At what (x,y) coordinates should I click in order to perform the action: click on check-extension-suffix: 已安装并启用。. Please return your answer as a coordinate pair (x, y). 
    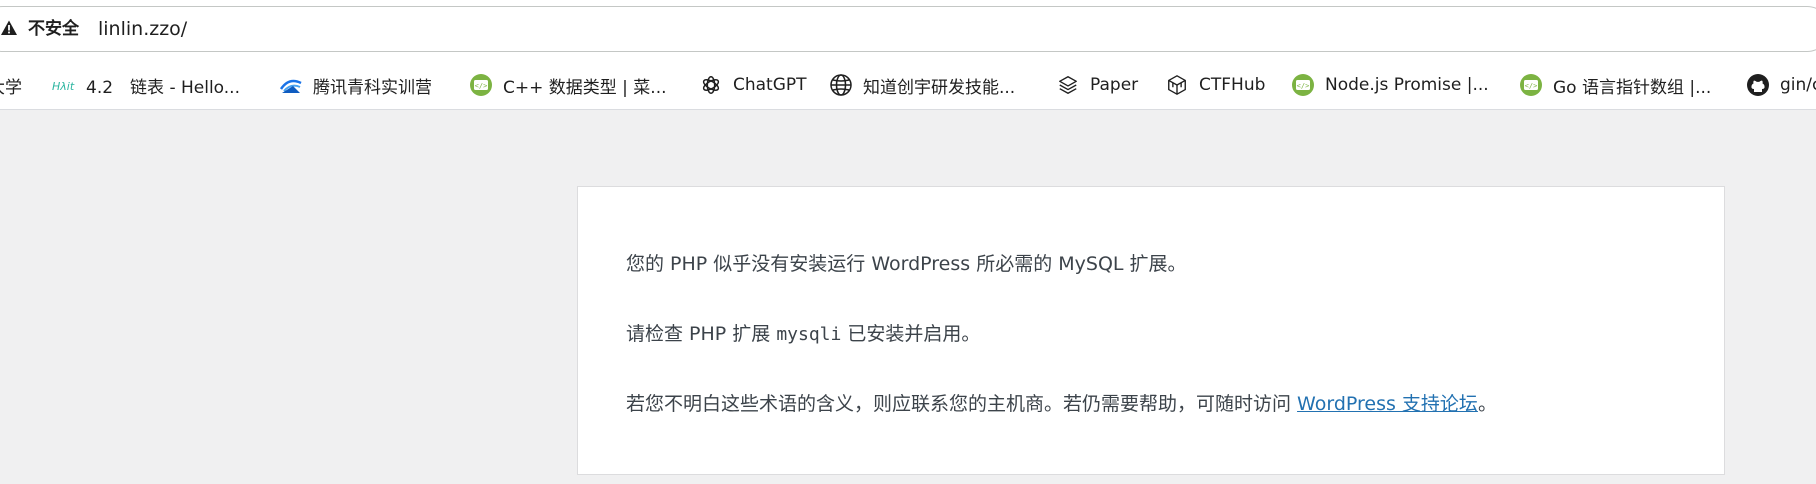
    Looking at the image, I should click on (911, 334).